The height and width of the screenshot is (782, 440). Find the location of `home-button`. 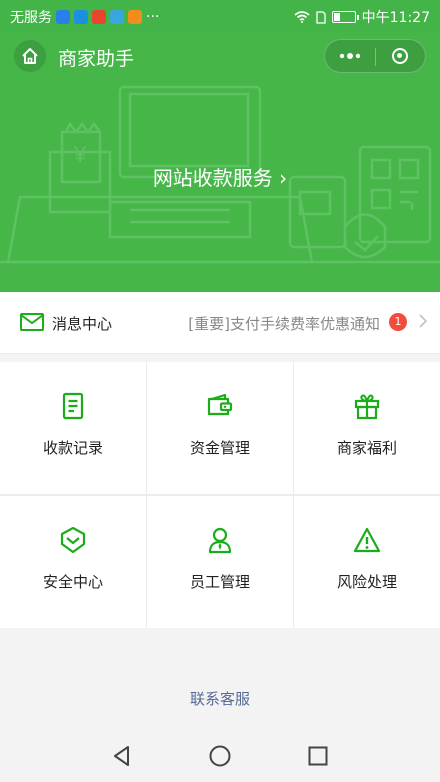

home-button is located at coordinates (30, 56).